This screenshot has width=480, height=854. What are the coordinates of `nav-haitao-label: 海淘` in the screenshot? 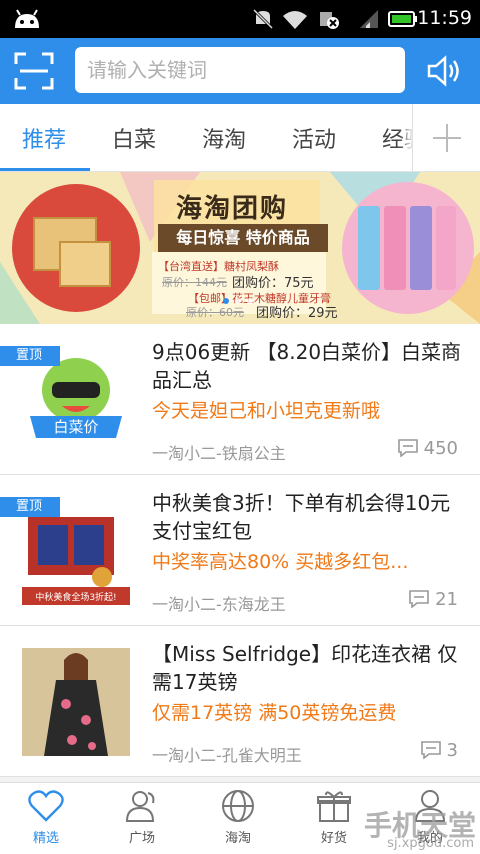 It's located at (237, 838).